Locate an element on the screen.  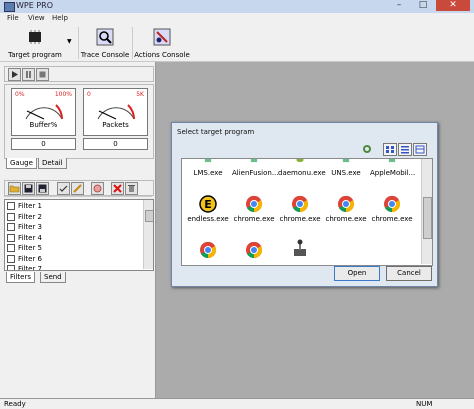
program-item: E endless.exe is located at coordinates (208, 209).